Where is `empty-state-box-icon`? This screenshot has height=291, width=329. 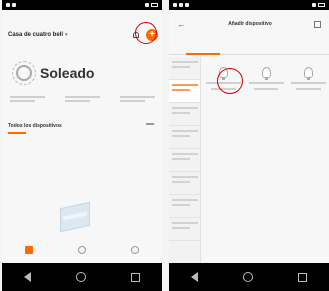
empty-state-box-icon is located at coordinates (75, 217).